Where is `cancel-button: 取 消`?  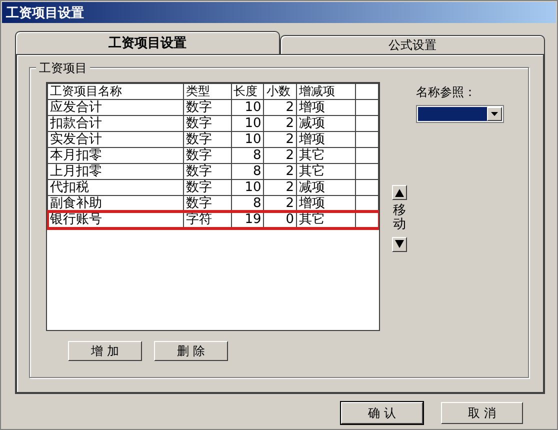
cancel-button: 取 消 is located at coordinates (482, 413).